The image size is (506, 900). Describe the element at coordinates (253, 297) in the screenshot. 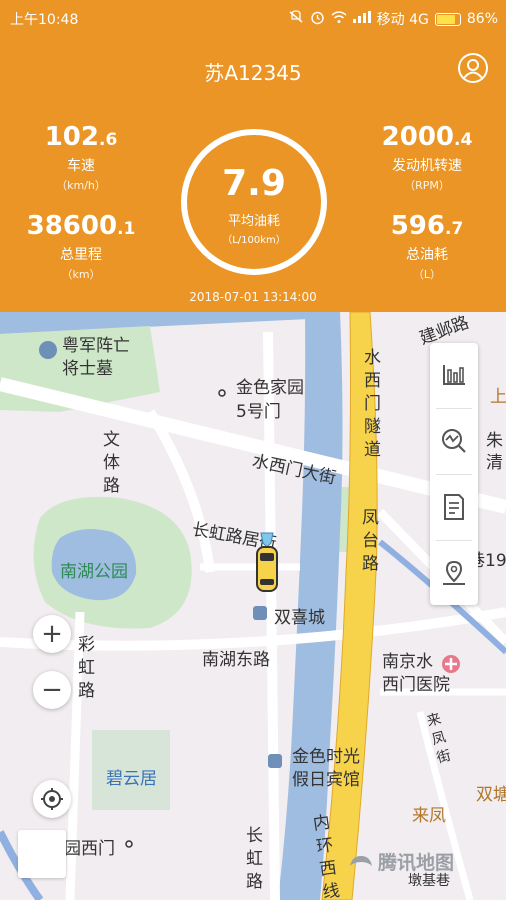

I see `record-datetime: 2018-07-01 13:14:00` at that location.